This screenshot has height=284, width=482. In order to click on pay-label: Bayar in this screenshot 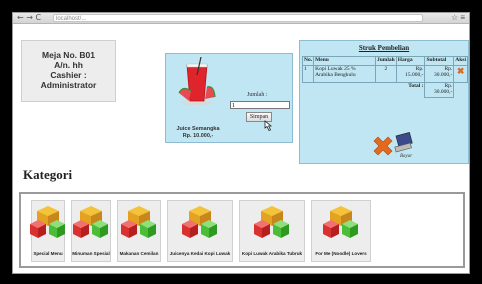, I will do `click(406, 156)`.